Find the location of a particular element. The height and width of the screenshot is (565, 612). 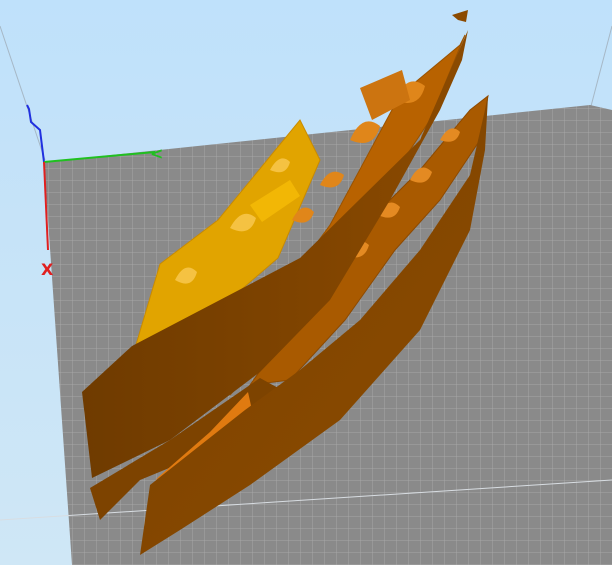

top-fragment is located at coordinates (460, 16).